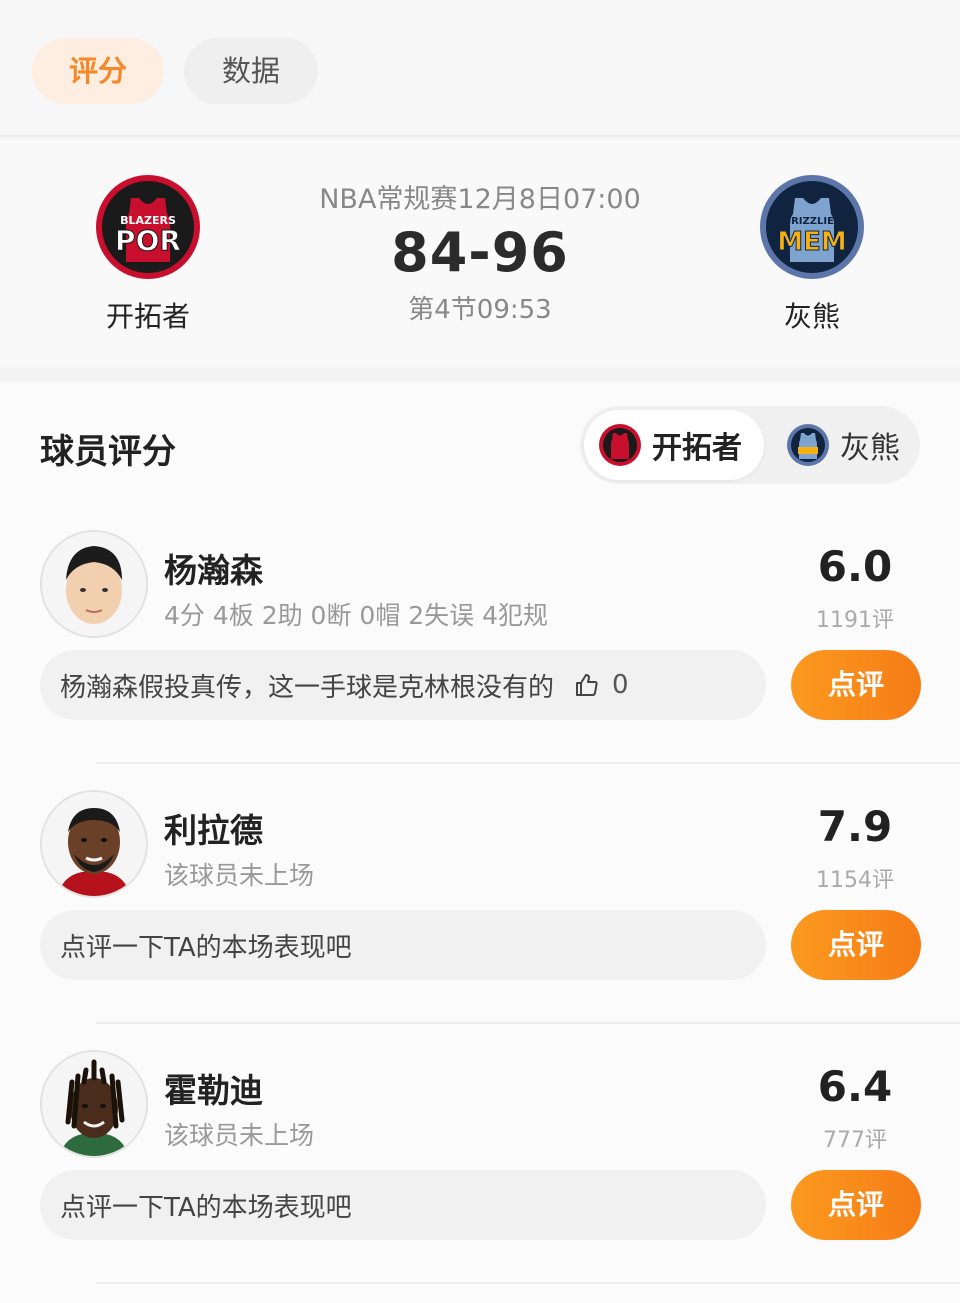  Describe the element at coordinates (620, 685) in the screenshot. I see `like-count: 0` at that location.